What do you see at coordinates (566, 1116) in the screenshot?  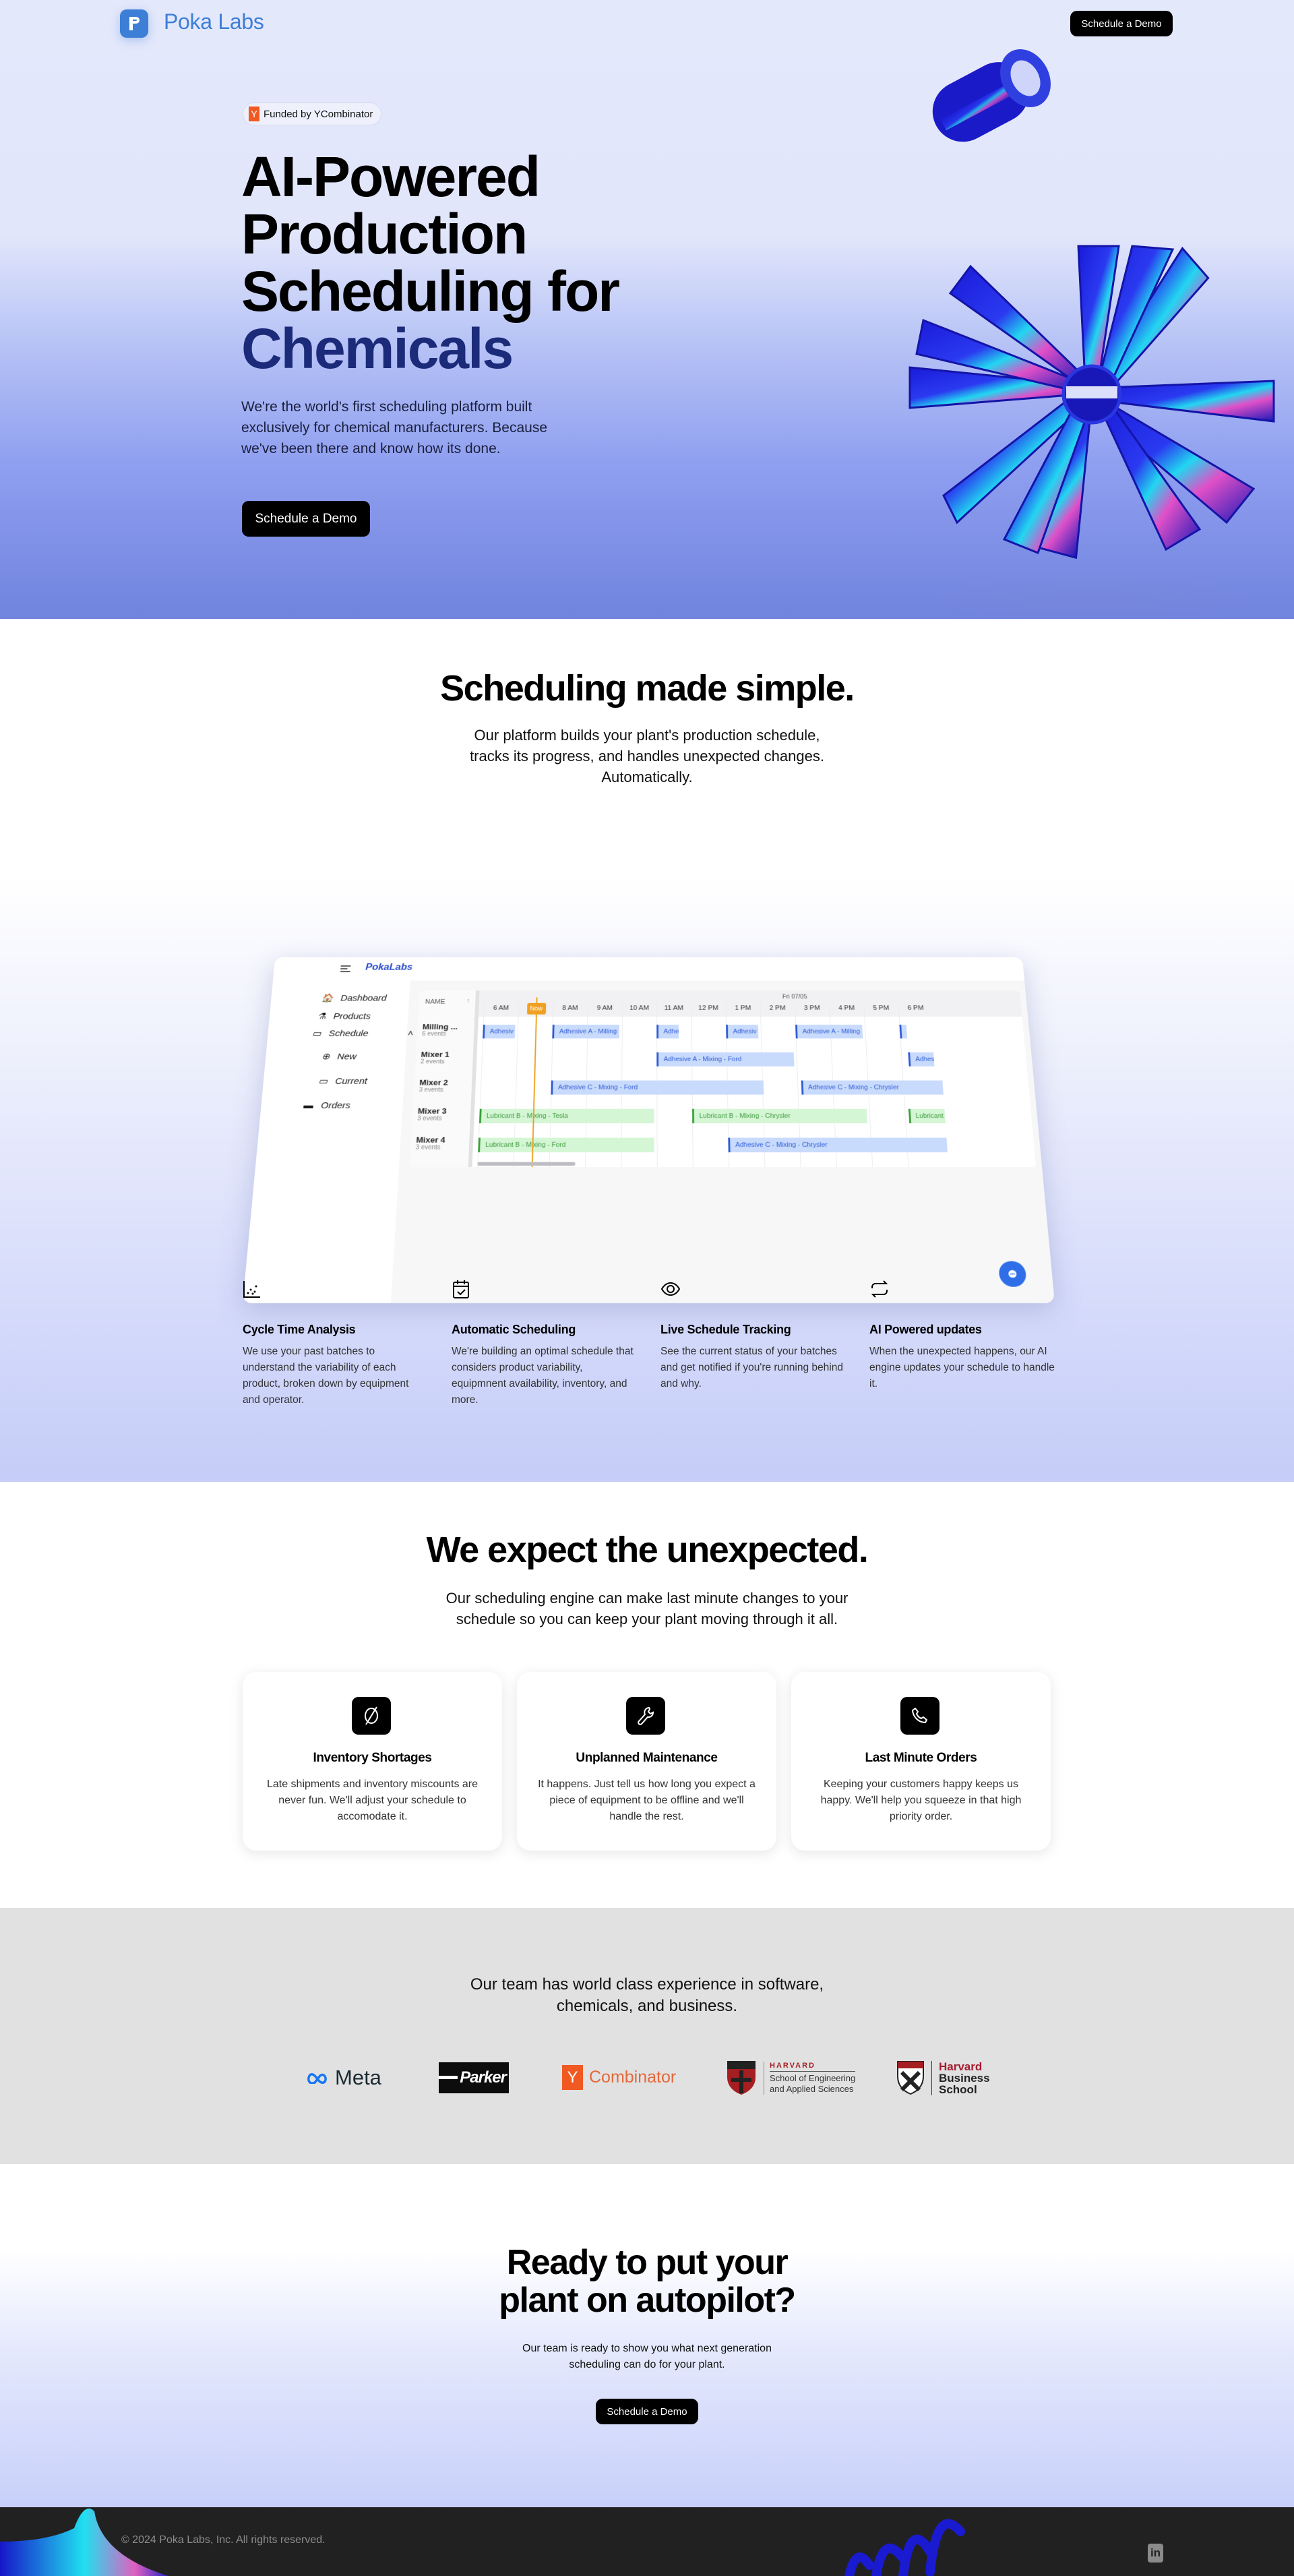 I see `schedule-event-bar: Lubricant B - Mixing - Tesla` at bounding box center [566, 1116].